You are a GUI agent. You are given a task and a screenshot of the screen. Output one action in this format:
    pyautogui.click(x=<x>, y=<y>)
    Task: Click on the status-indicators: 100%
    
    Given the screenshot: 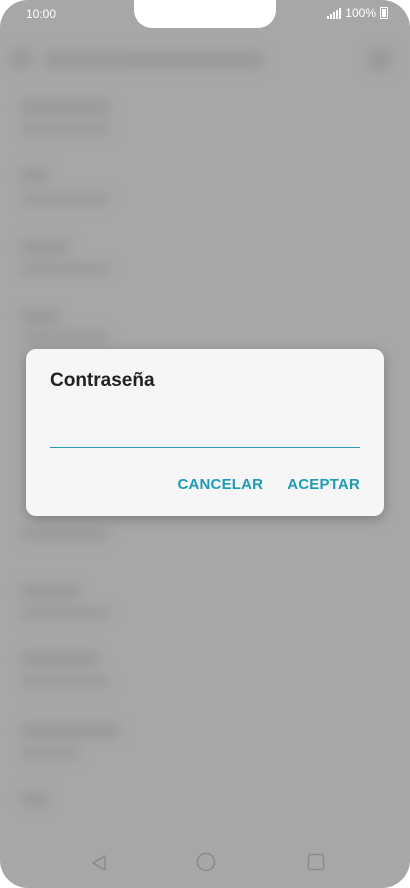 What is the action you would take?
    pyautogui.click(x=357, y=13)
    